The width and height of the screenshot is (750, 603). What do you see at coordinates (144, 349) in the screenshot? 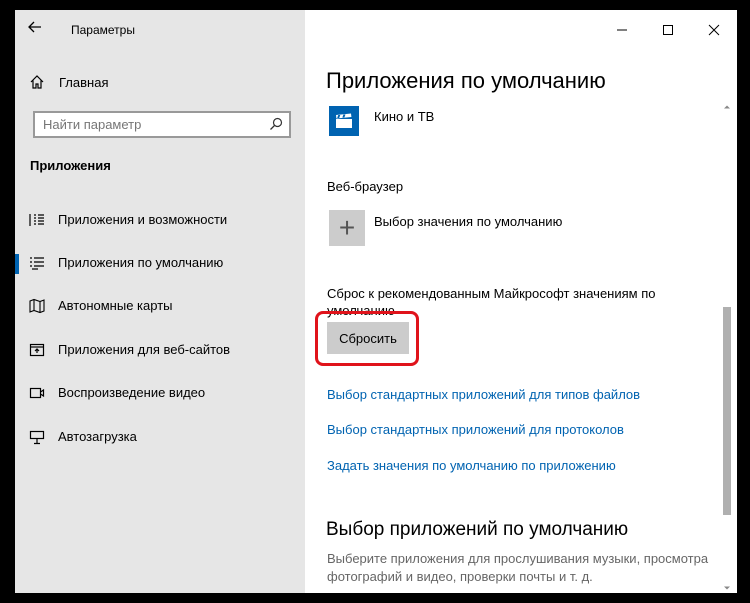
I see `sidebar-item-label: Приложения для веб-сайтов` at bounding box center [144, 349].